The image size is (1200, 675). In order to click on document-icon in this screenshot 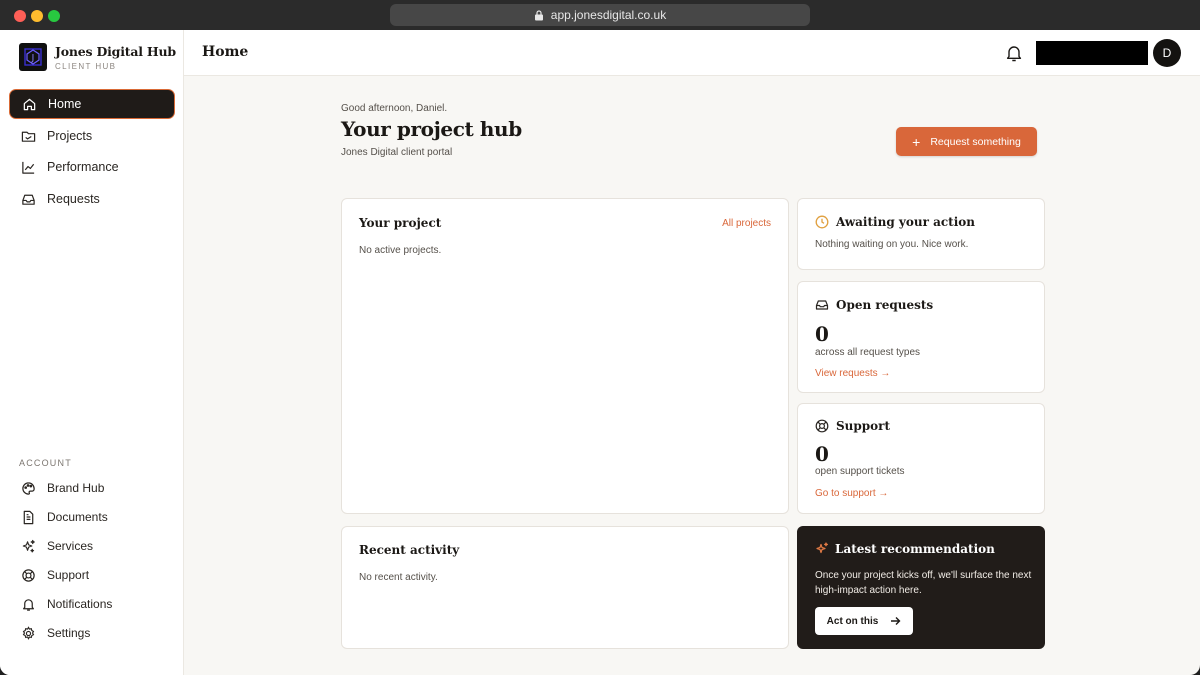, I will do `click(28, 517)`.